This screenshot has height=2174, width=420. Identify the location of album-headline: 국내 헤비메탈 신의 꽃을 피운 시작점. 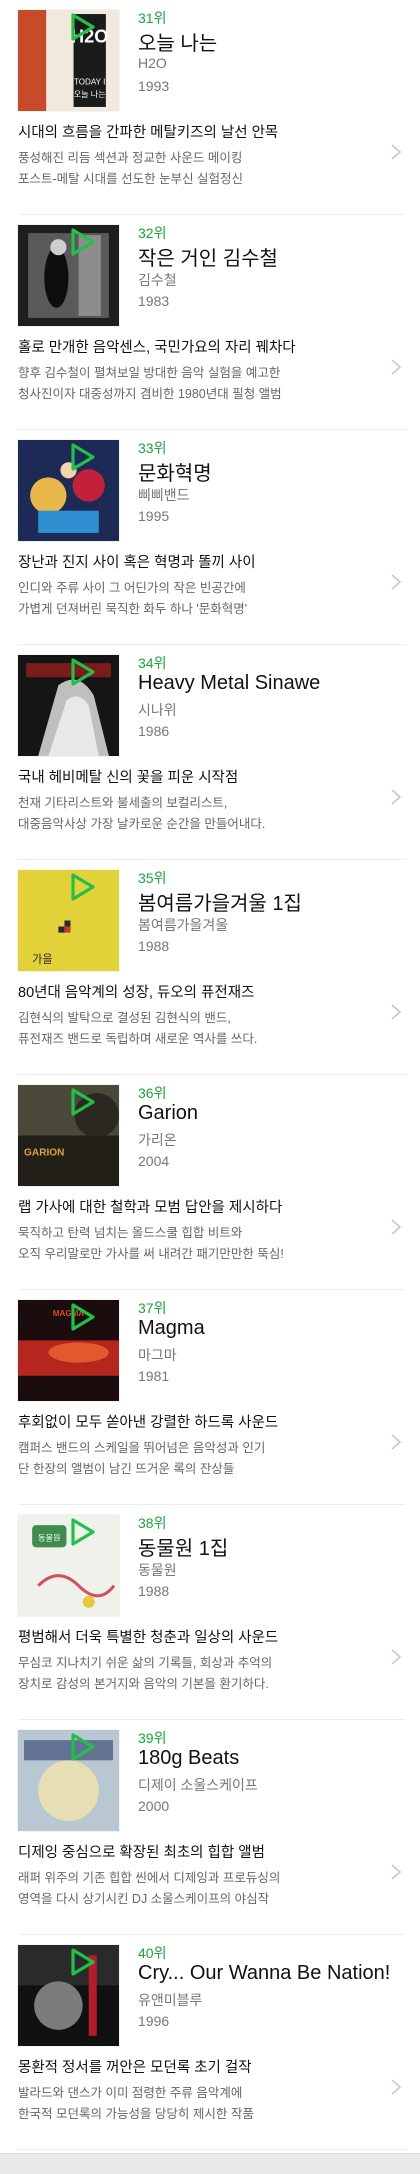
(128, 778).